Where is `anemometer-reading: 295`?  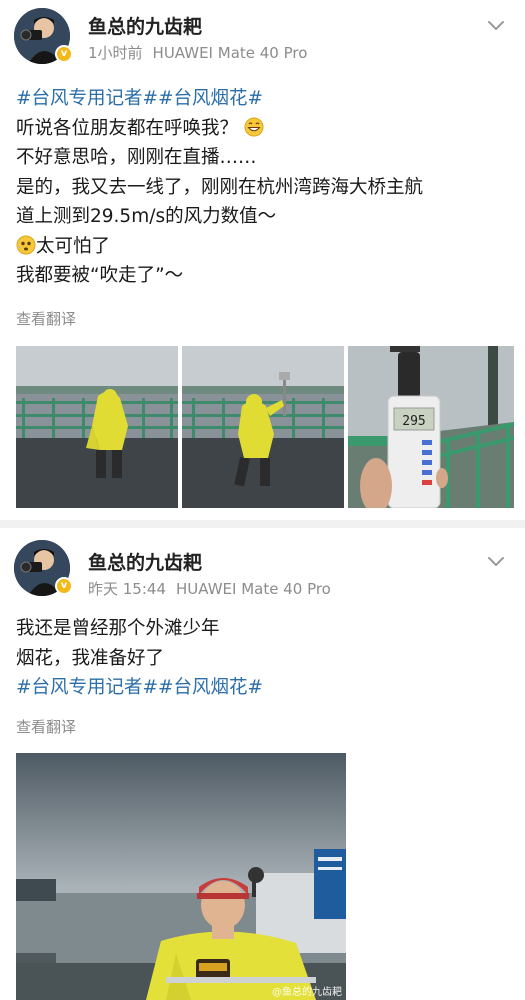
anemometer-reading: 295 is located at coordinates (413, 421).